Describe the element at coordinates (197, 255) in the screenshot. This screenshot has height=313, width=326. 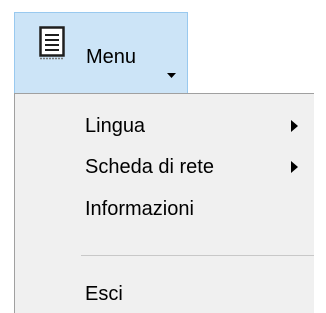
I see `menu-separator` at that location.